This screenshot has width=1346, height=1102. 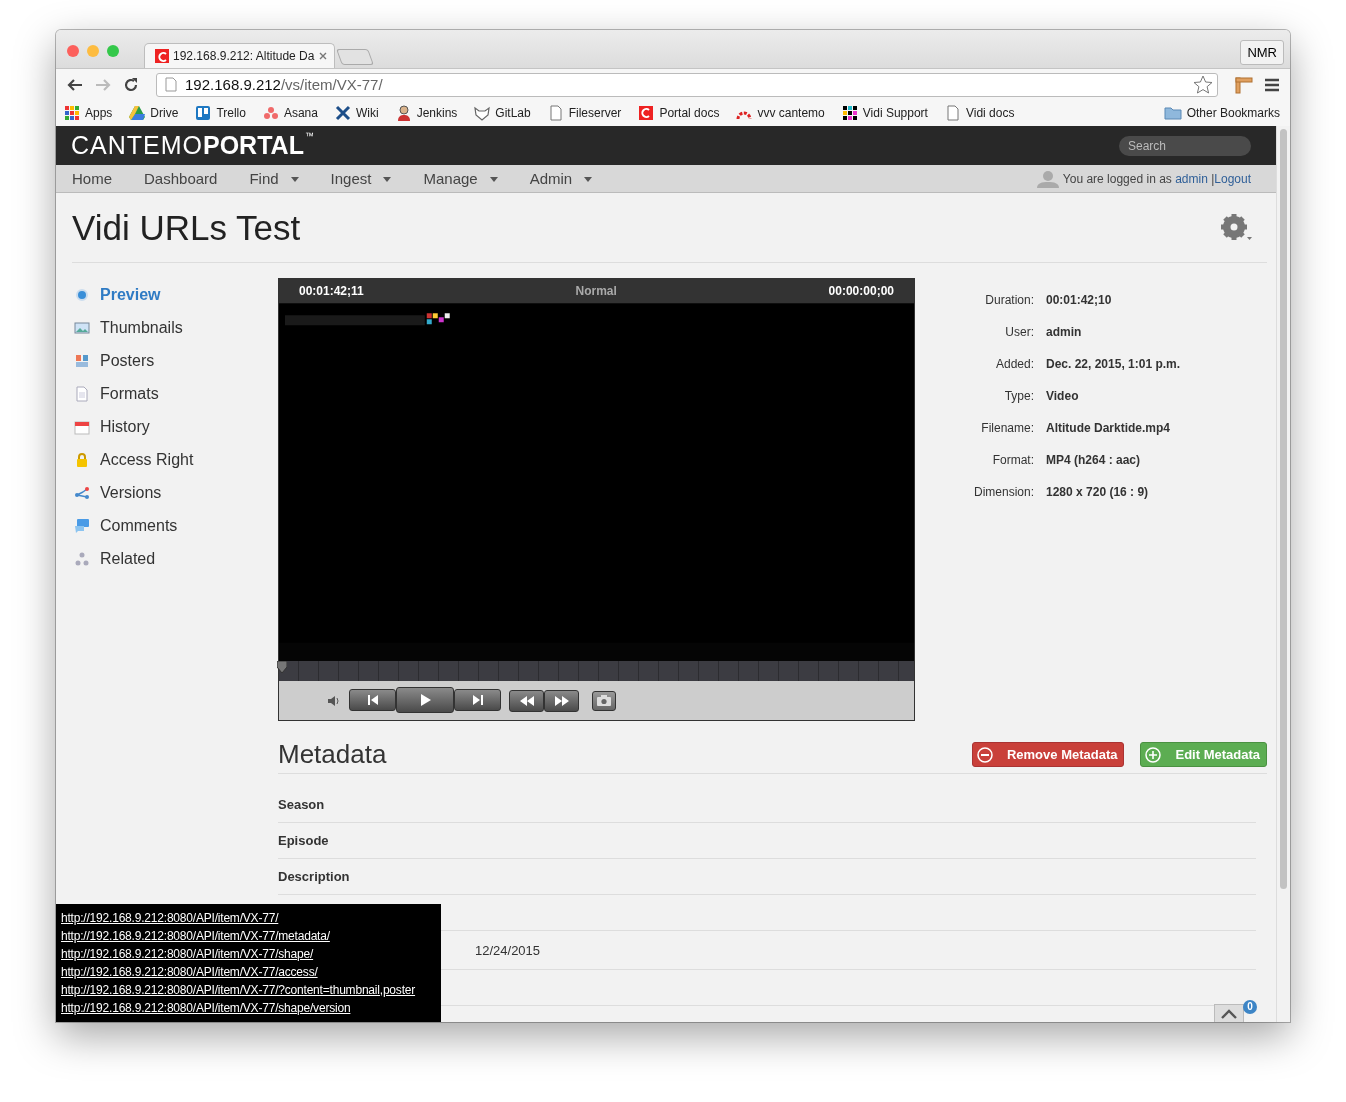 What do you see at coordinates (82, 426) in the screenshot?
I see `calendar-icon` at bounding box center [82, 426].